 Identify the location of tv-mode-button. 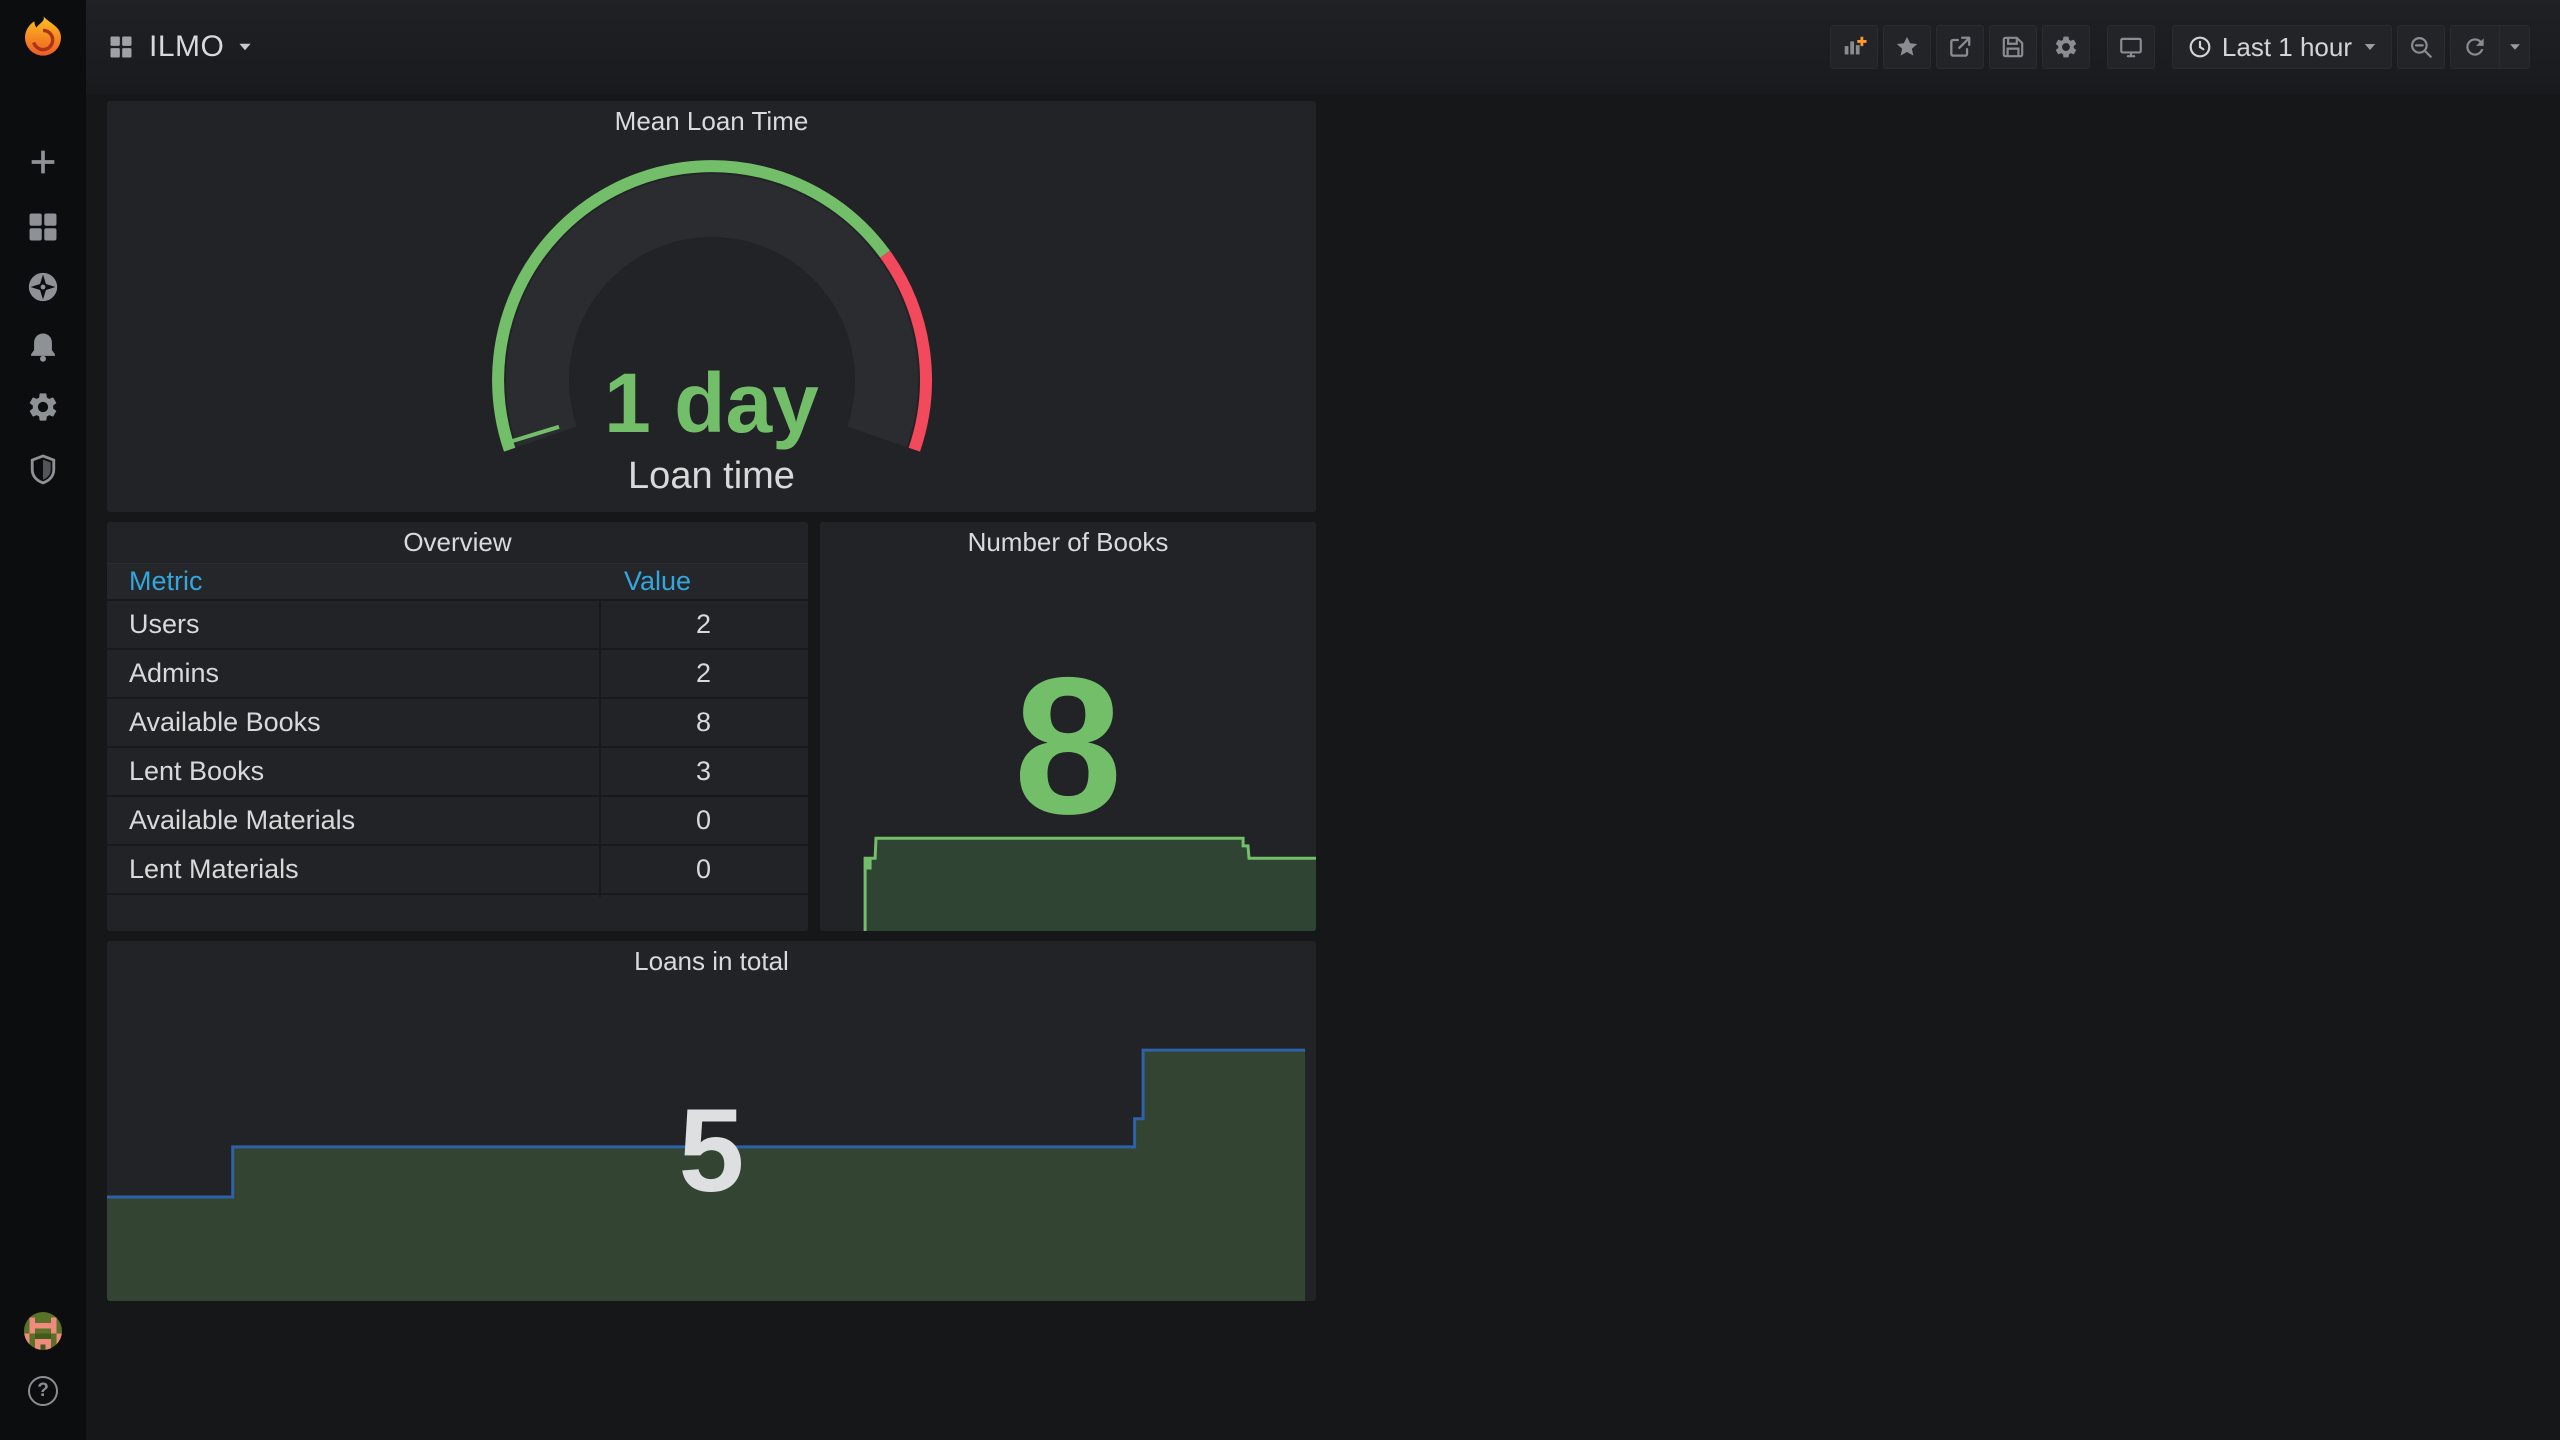
(2130, 47).